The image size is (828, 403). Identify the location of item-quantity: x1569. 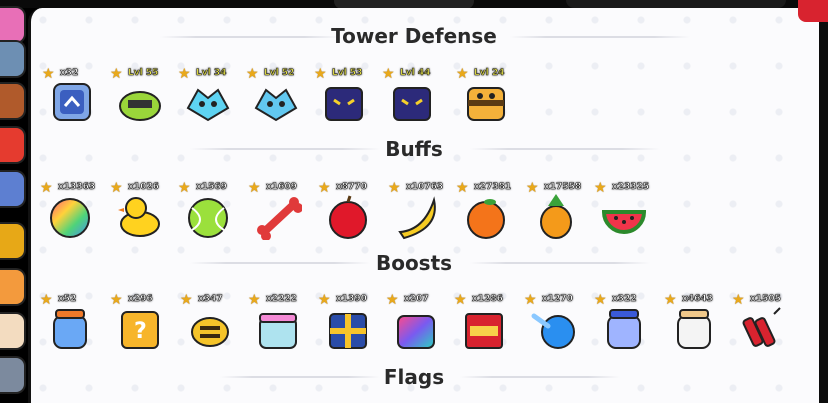
(211, 187).